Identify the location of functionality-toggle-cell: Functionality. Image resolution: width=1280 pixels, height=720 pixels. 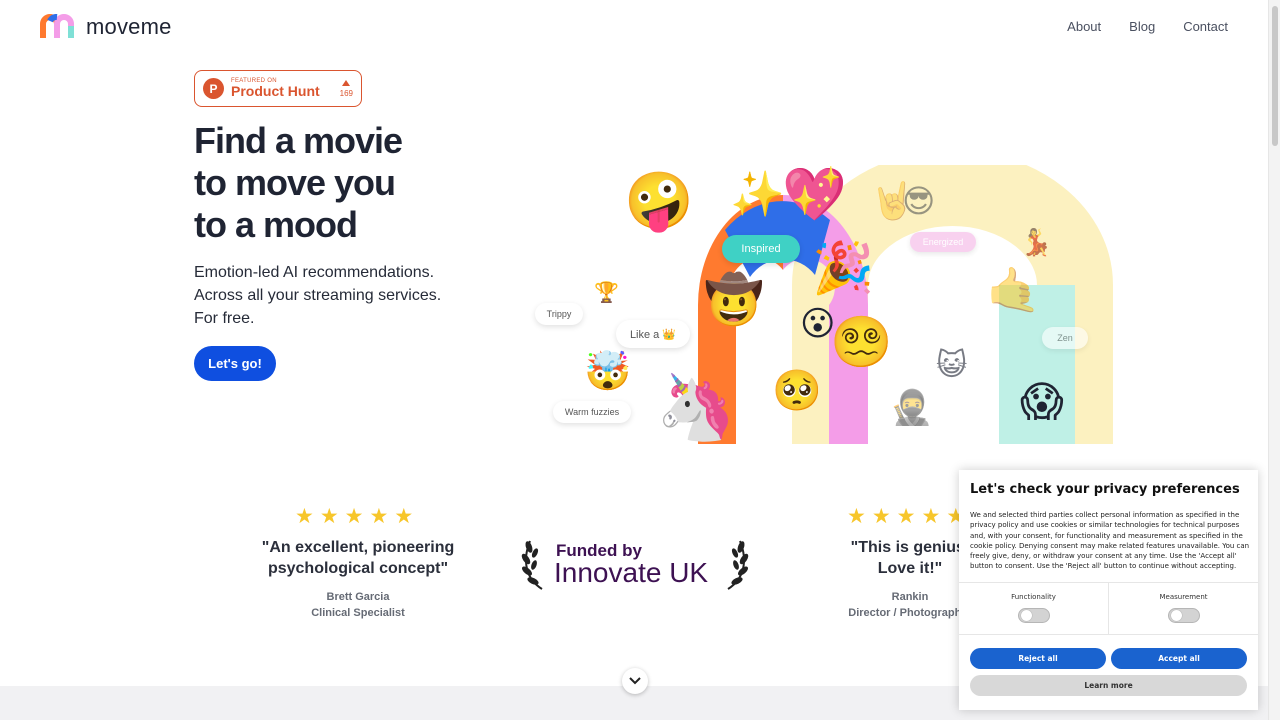
(1033, 608).